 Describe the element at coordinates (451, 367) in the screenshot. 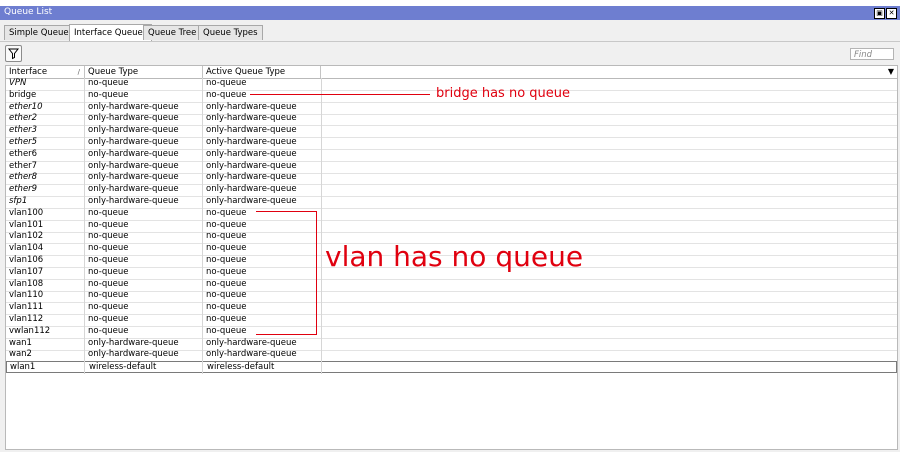

I see `table-row: wlan1 wireless-default wireless-default` at that location.